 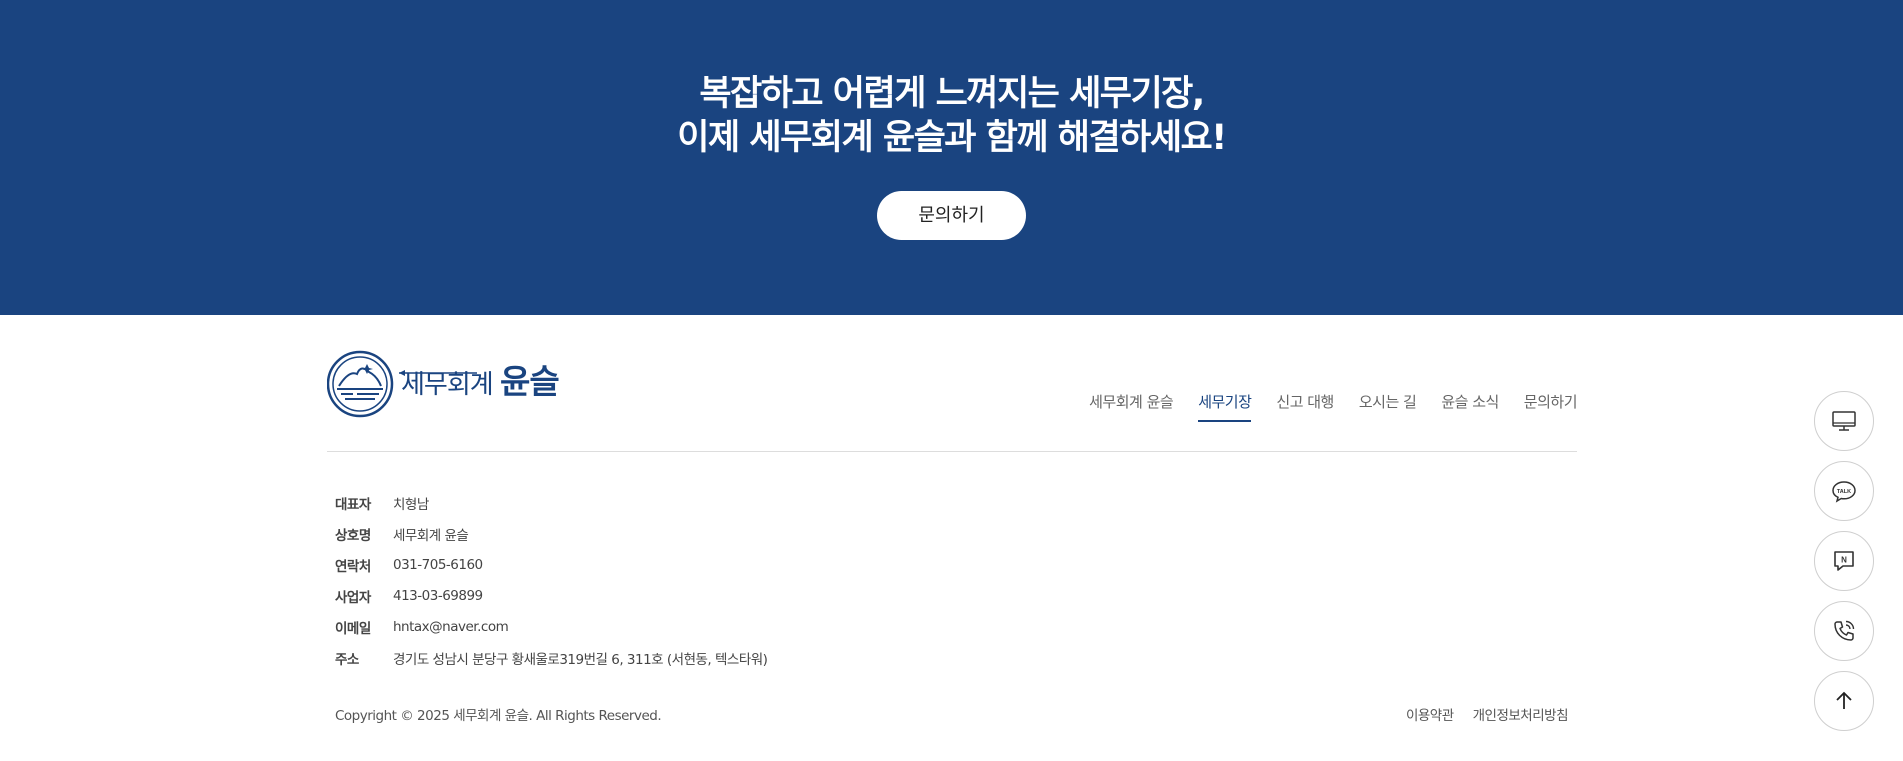 I want to click on nav-item-filing: 신고 대행, so click(x=1305, y=406).